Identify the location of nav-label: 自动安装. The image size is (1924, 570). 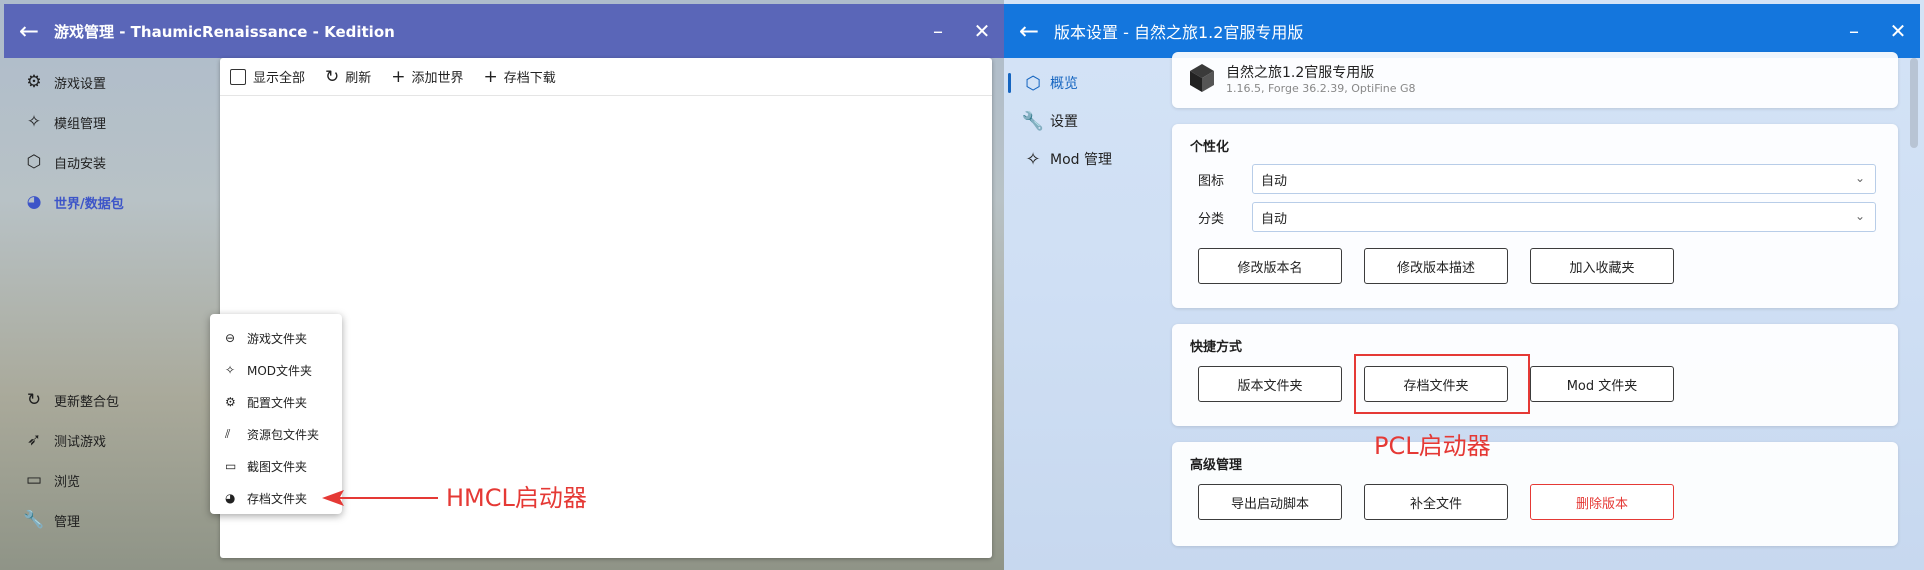
(80, 164).